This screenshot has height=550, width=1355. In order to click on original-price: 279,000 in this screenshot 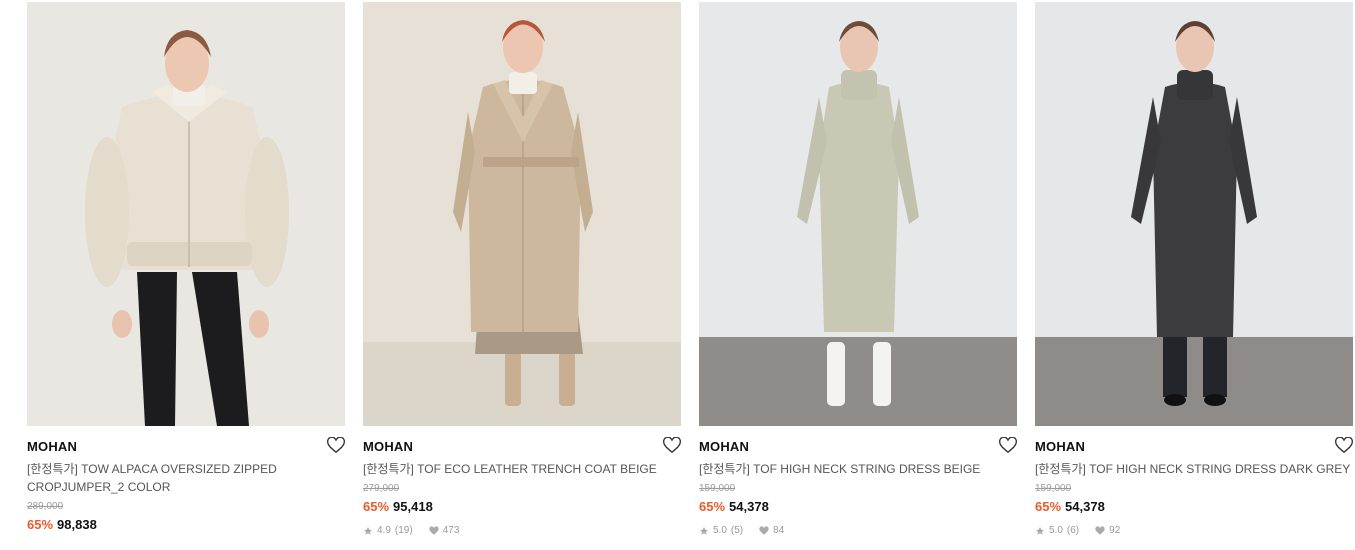, I will do `click(381, 488)`.